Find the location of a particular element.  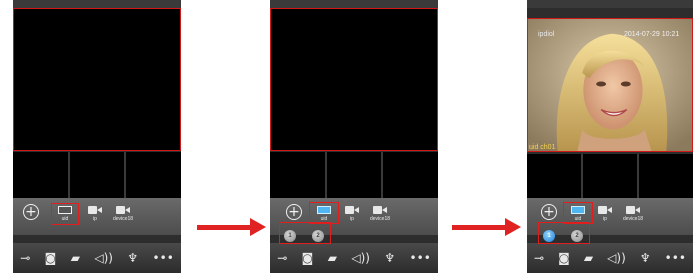

main-video-view: ipdiol 2014-07-29 10:21 is located at coordinates (610, 85).